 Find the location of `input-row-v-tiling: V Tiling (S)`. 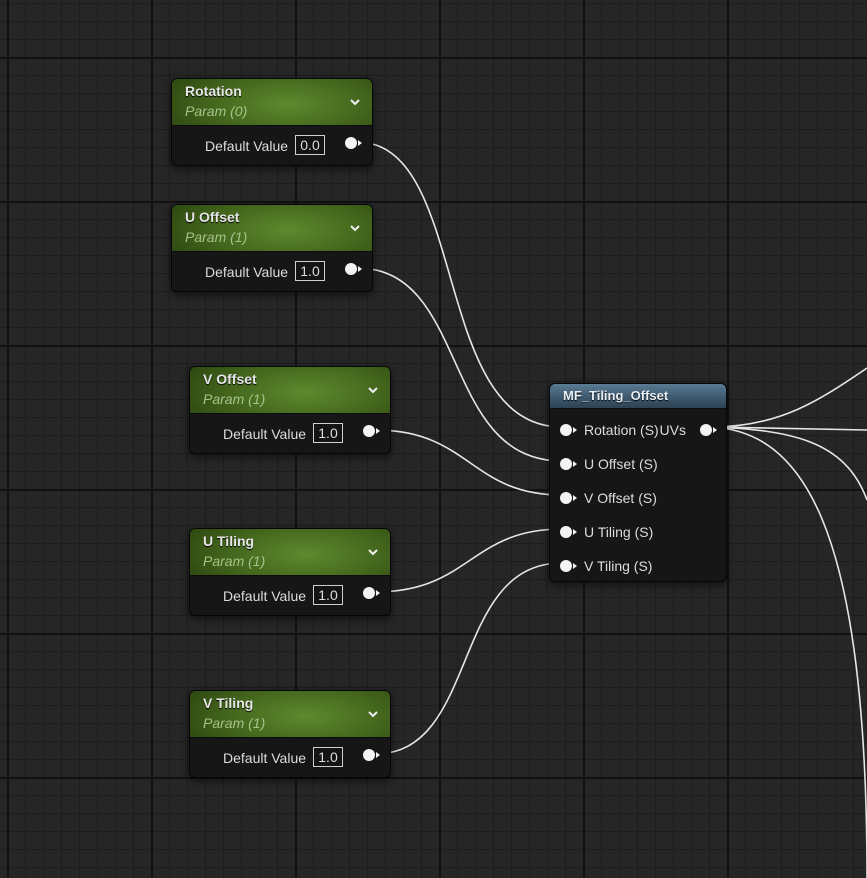

input-row-v-tiling: V Tiling (S) is located at coordinates (640, 566).